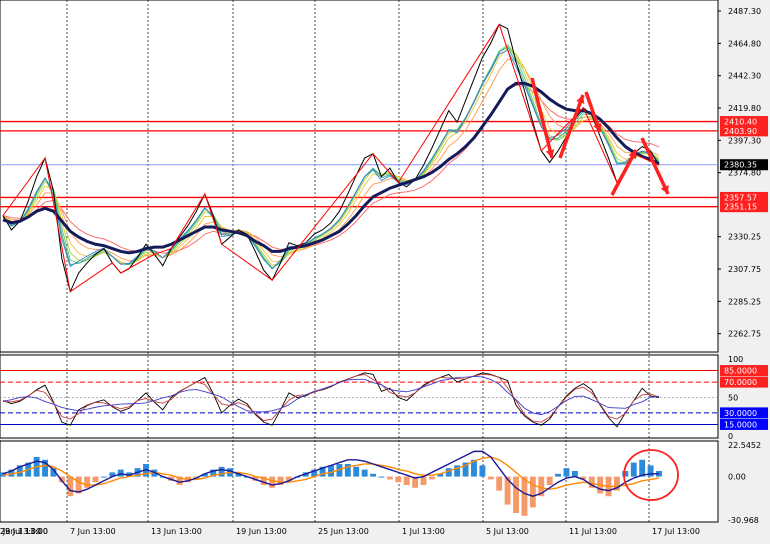 This screenshot has width=770, height=544. Describe the element at coordinates (740, 197) in the screenshot. I see `price-badge-label: 2357.57` at that location.